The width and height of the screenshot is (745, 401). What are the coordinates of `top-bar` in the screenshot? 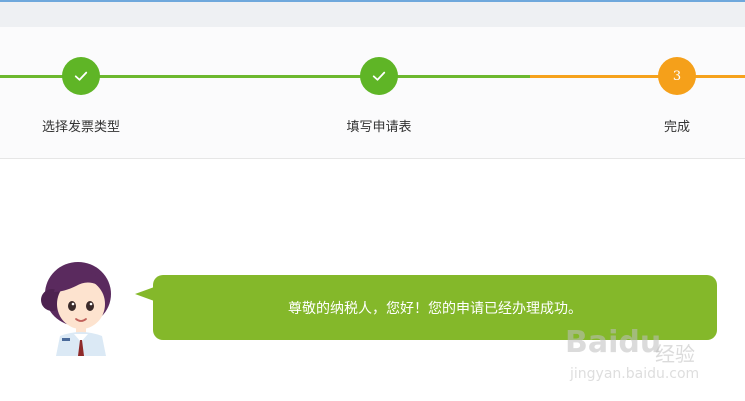 It's located at (372, 13).